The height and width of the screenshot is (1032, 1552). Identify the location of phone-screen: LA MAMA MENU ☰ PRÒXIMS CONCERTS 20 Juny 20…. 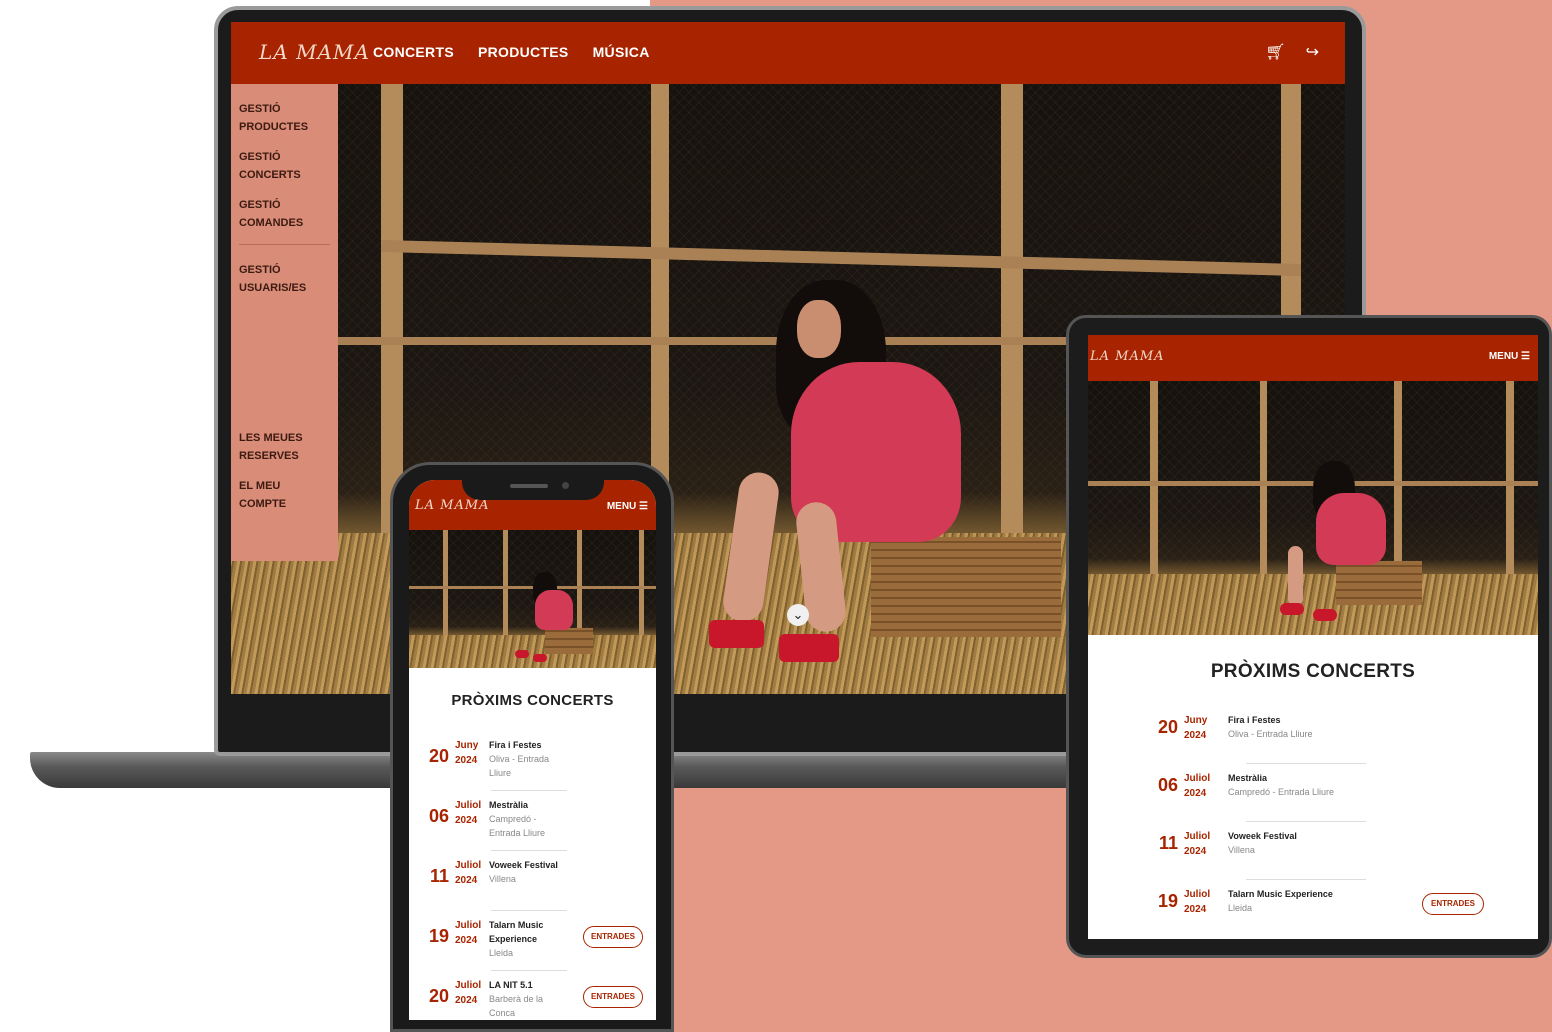
(532, 750).